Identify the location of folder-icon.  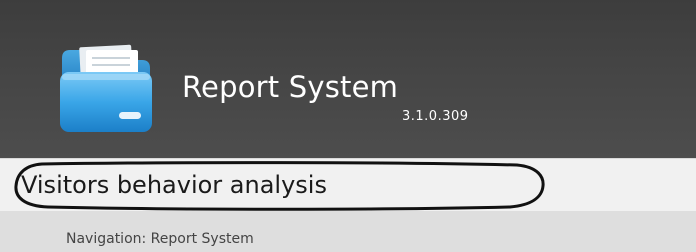
(106, 88).